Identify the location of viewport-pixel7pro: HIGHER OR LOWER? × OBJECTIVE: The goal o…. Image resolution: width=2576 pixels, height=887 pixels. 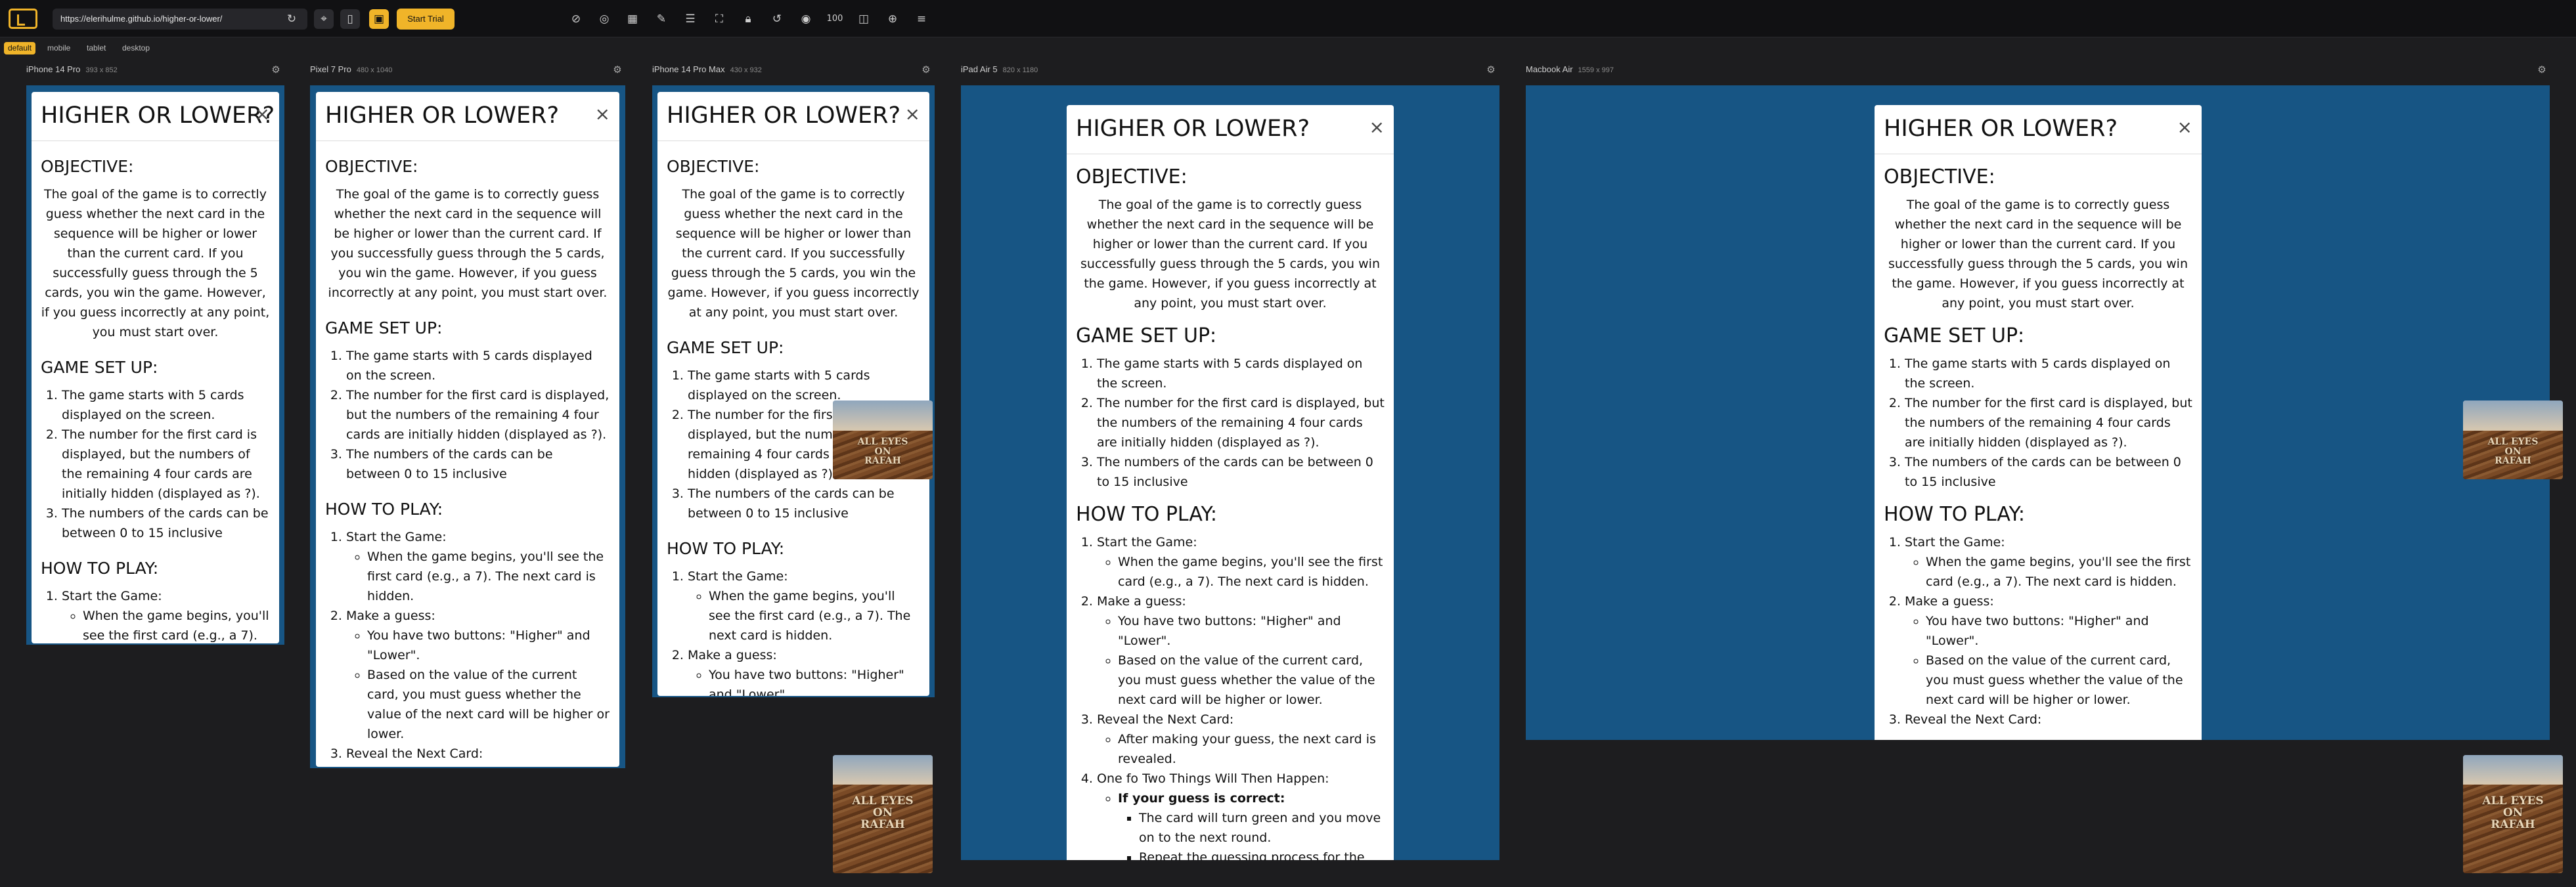
(467, 426).